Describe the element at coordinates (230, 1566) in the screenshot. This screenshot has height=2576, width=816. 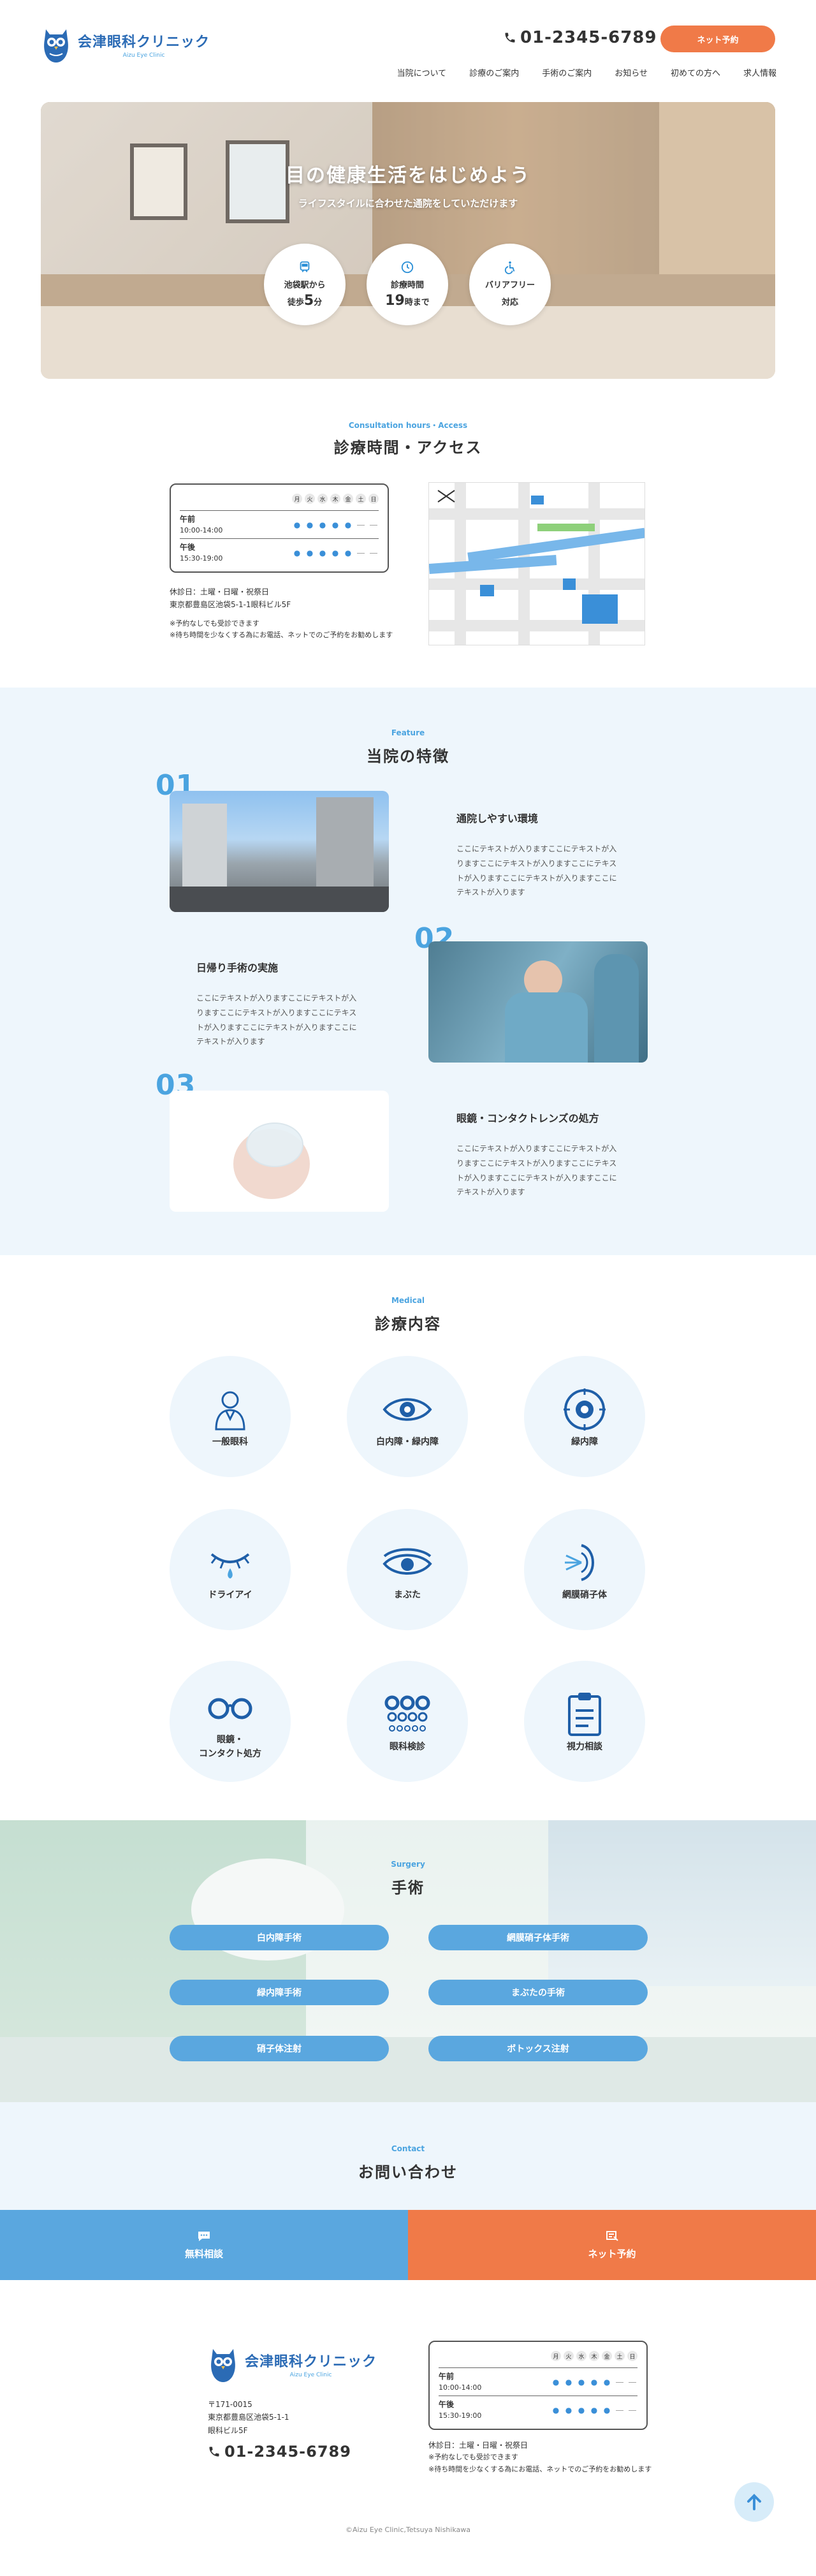
I see `tear-eye-icon` at that location.